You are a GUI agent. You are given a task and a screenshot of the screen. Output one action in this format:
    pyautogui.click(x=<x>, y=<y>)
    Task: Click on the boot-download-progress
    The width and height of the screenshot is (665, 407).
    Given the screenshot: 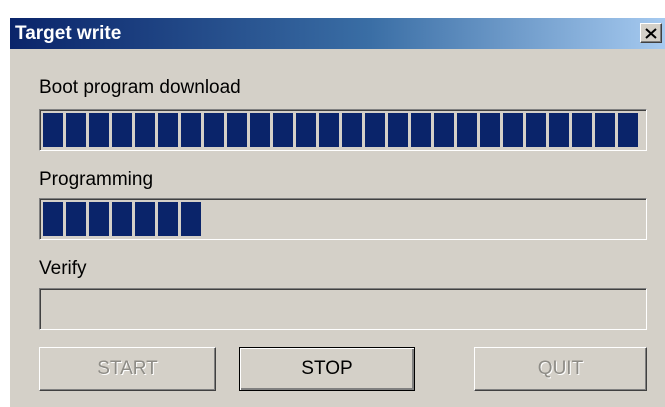 What is the action you would take?
    pyautogui.click(x=343, y=130)
    